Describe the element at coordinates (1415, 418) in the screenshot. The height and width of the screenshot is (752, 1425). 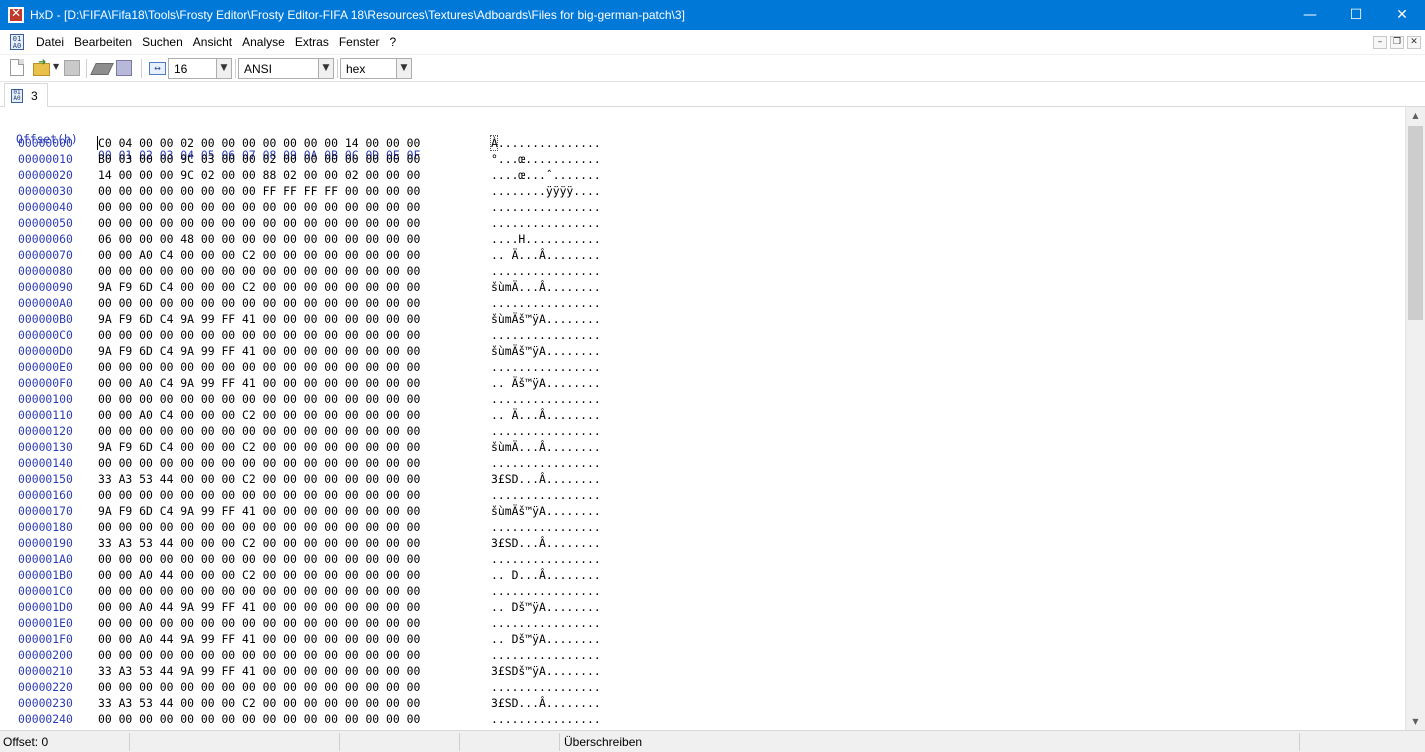
I see `vertical-scrollbar: ▲ ▼` at that location.